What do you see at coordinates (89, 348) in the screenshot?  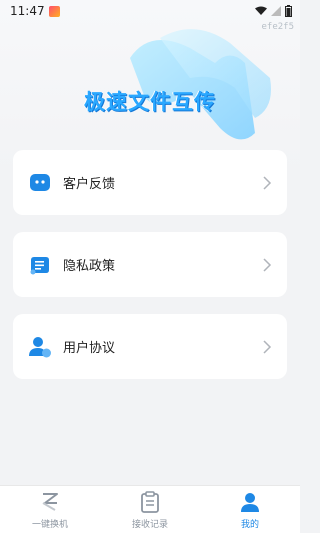 I see `menu-item-label: 用户协议` at bounding box center [89, 348].